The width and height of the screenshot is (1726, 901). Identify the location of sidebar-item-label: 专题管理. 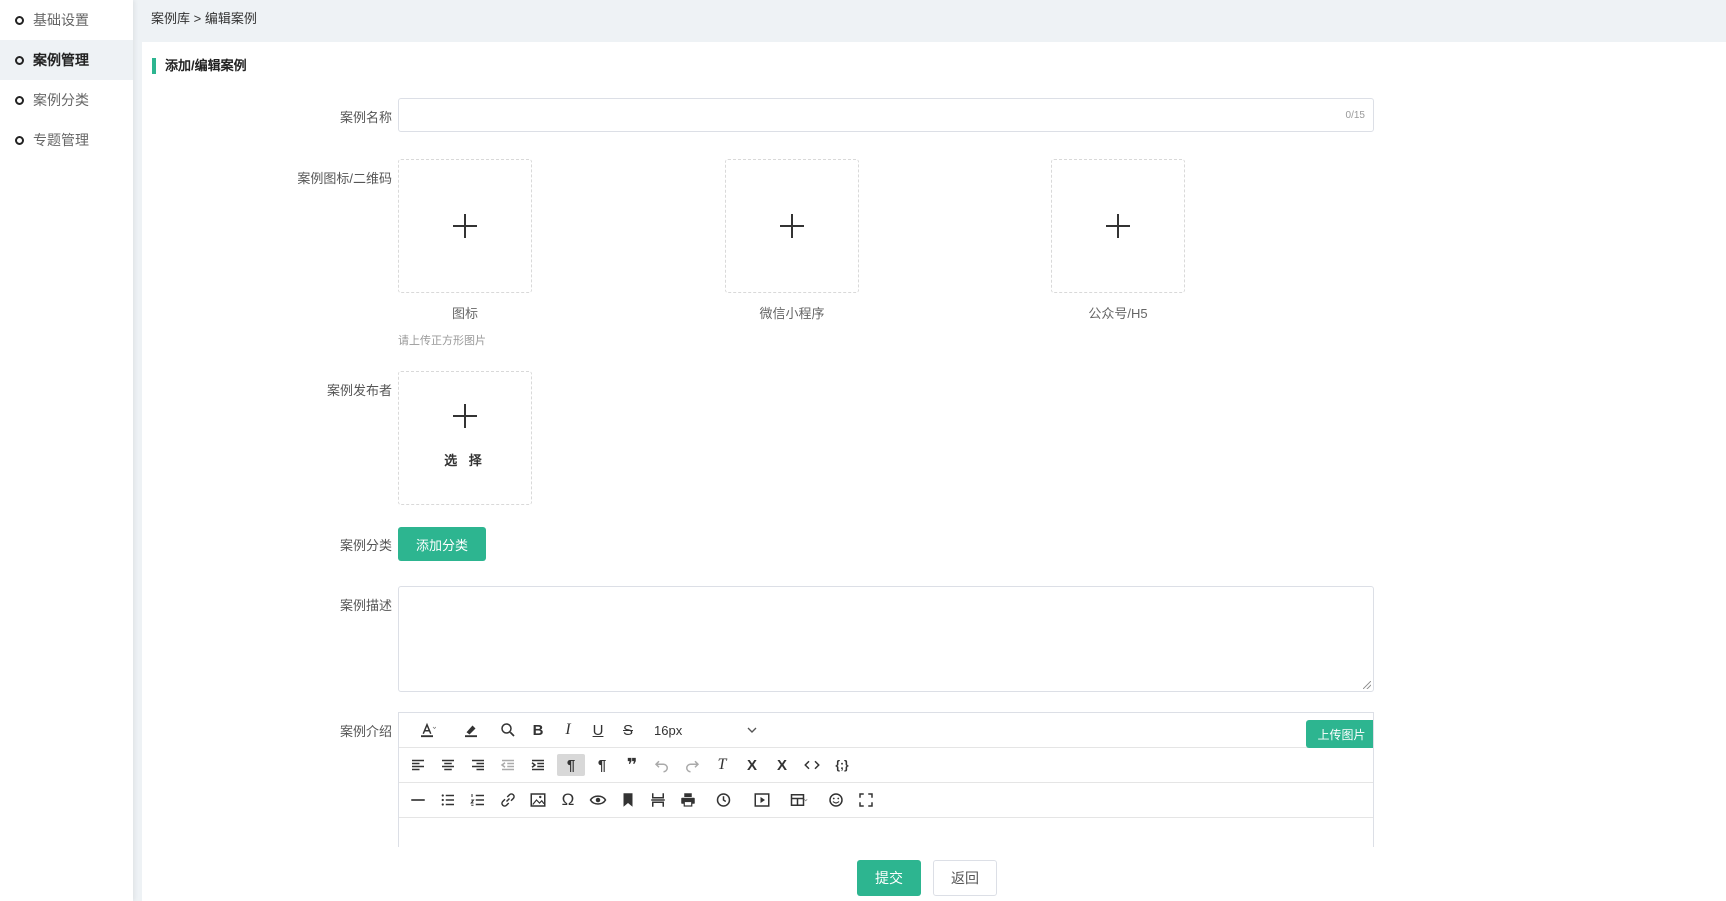
(61, 140).